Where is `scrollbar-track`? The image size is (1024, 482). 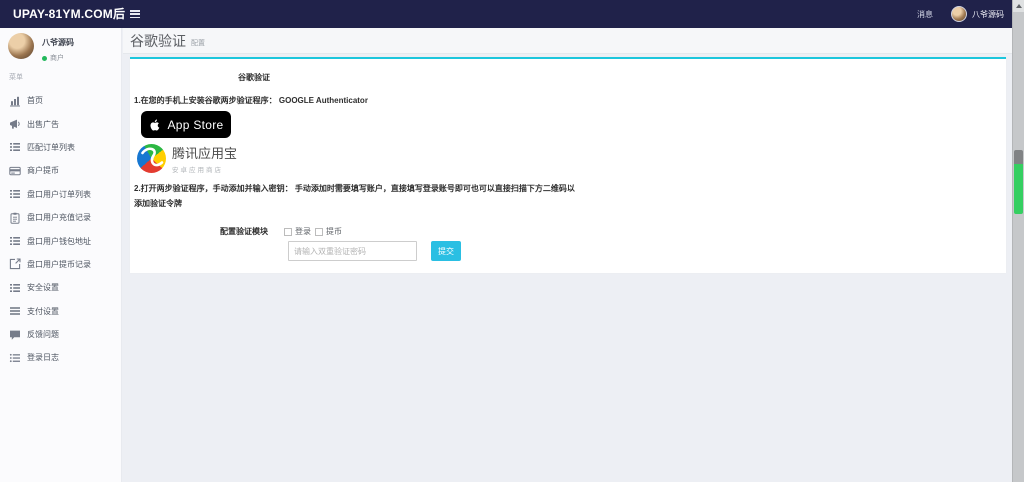
scrollbar-track is located at coordinates (1018, 241).